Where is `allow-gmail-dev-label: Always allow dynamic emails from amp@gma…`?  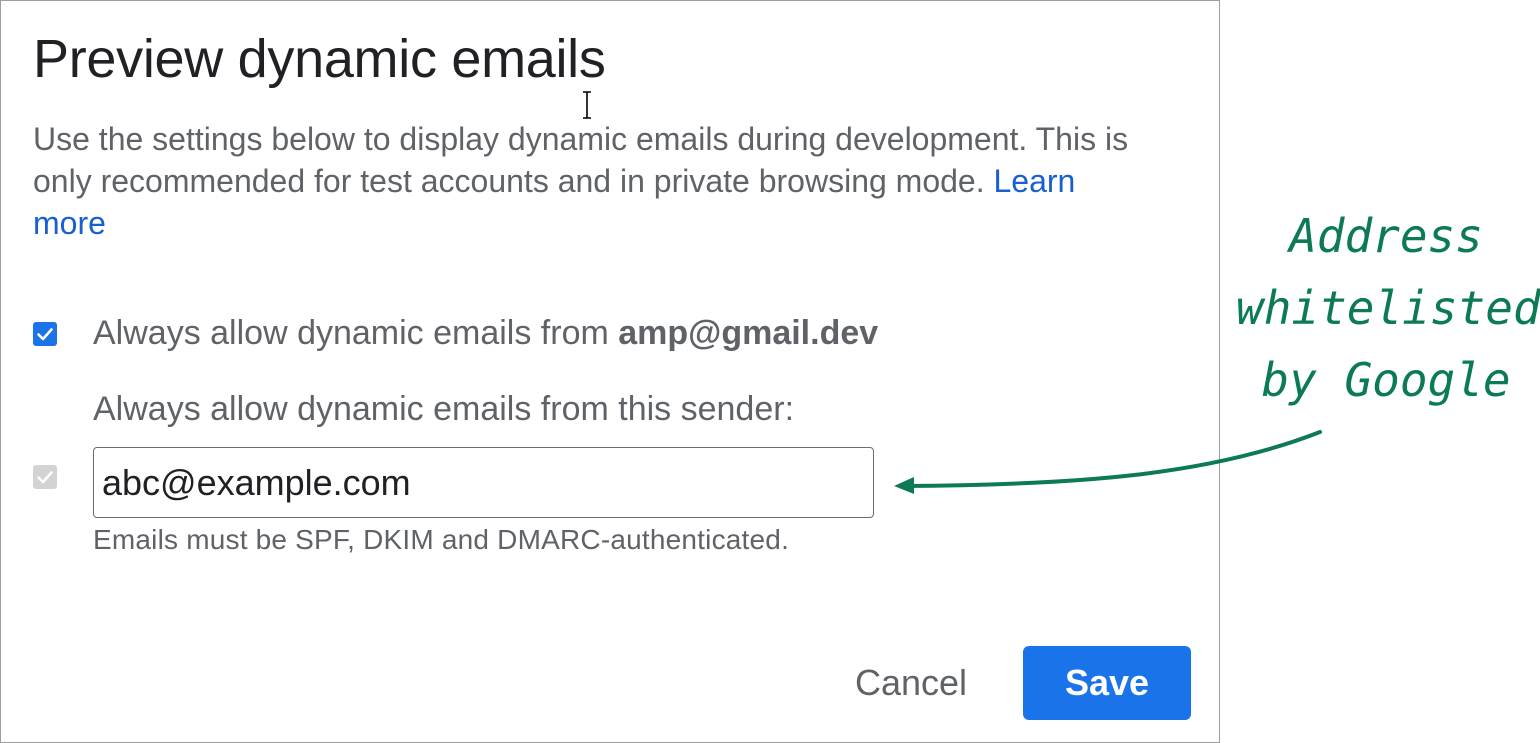 allow-gmail-dev-label: Always allow dynamic emails from amp@gma… is located at coordinates (485, 333).